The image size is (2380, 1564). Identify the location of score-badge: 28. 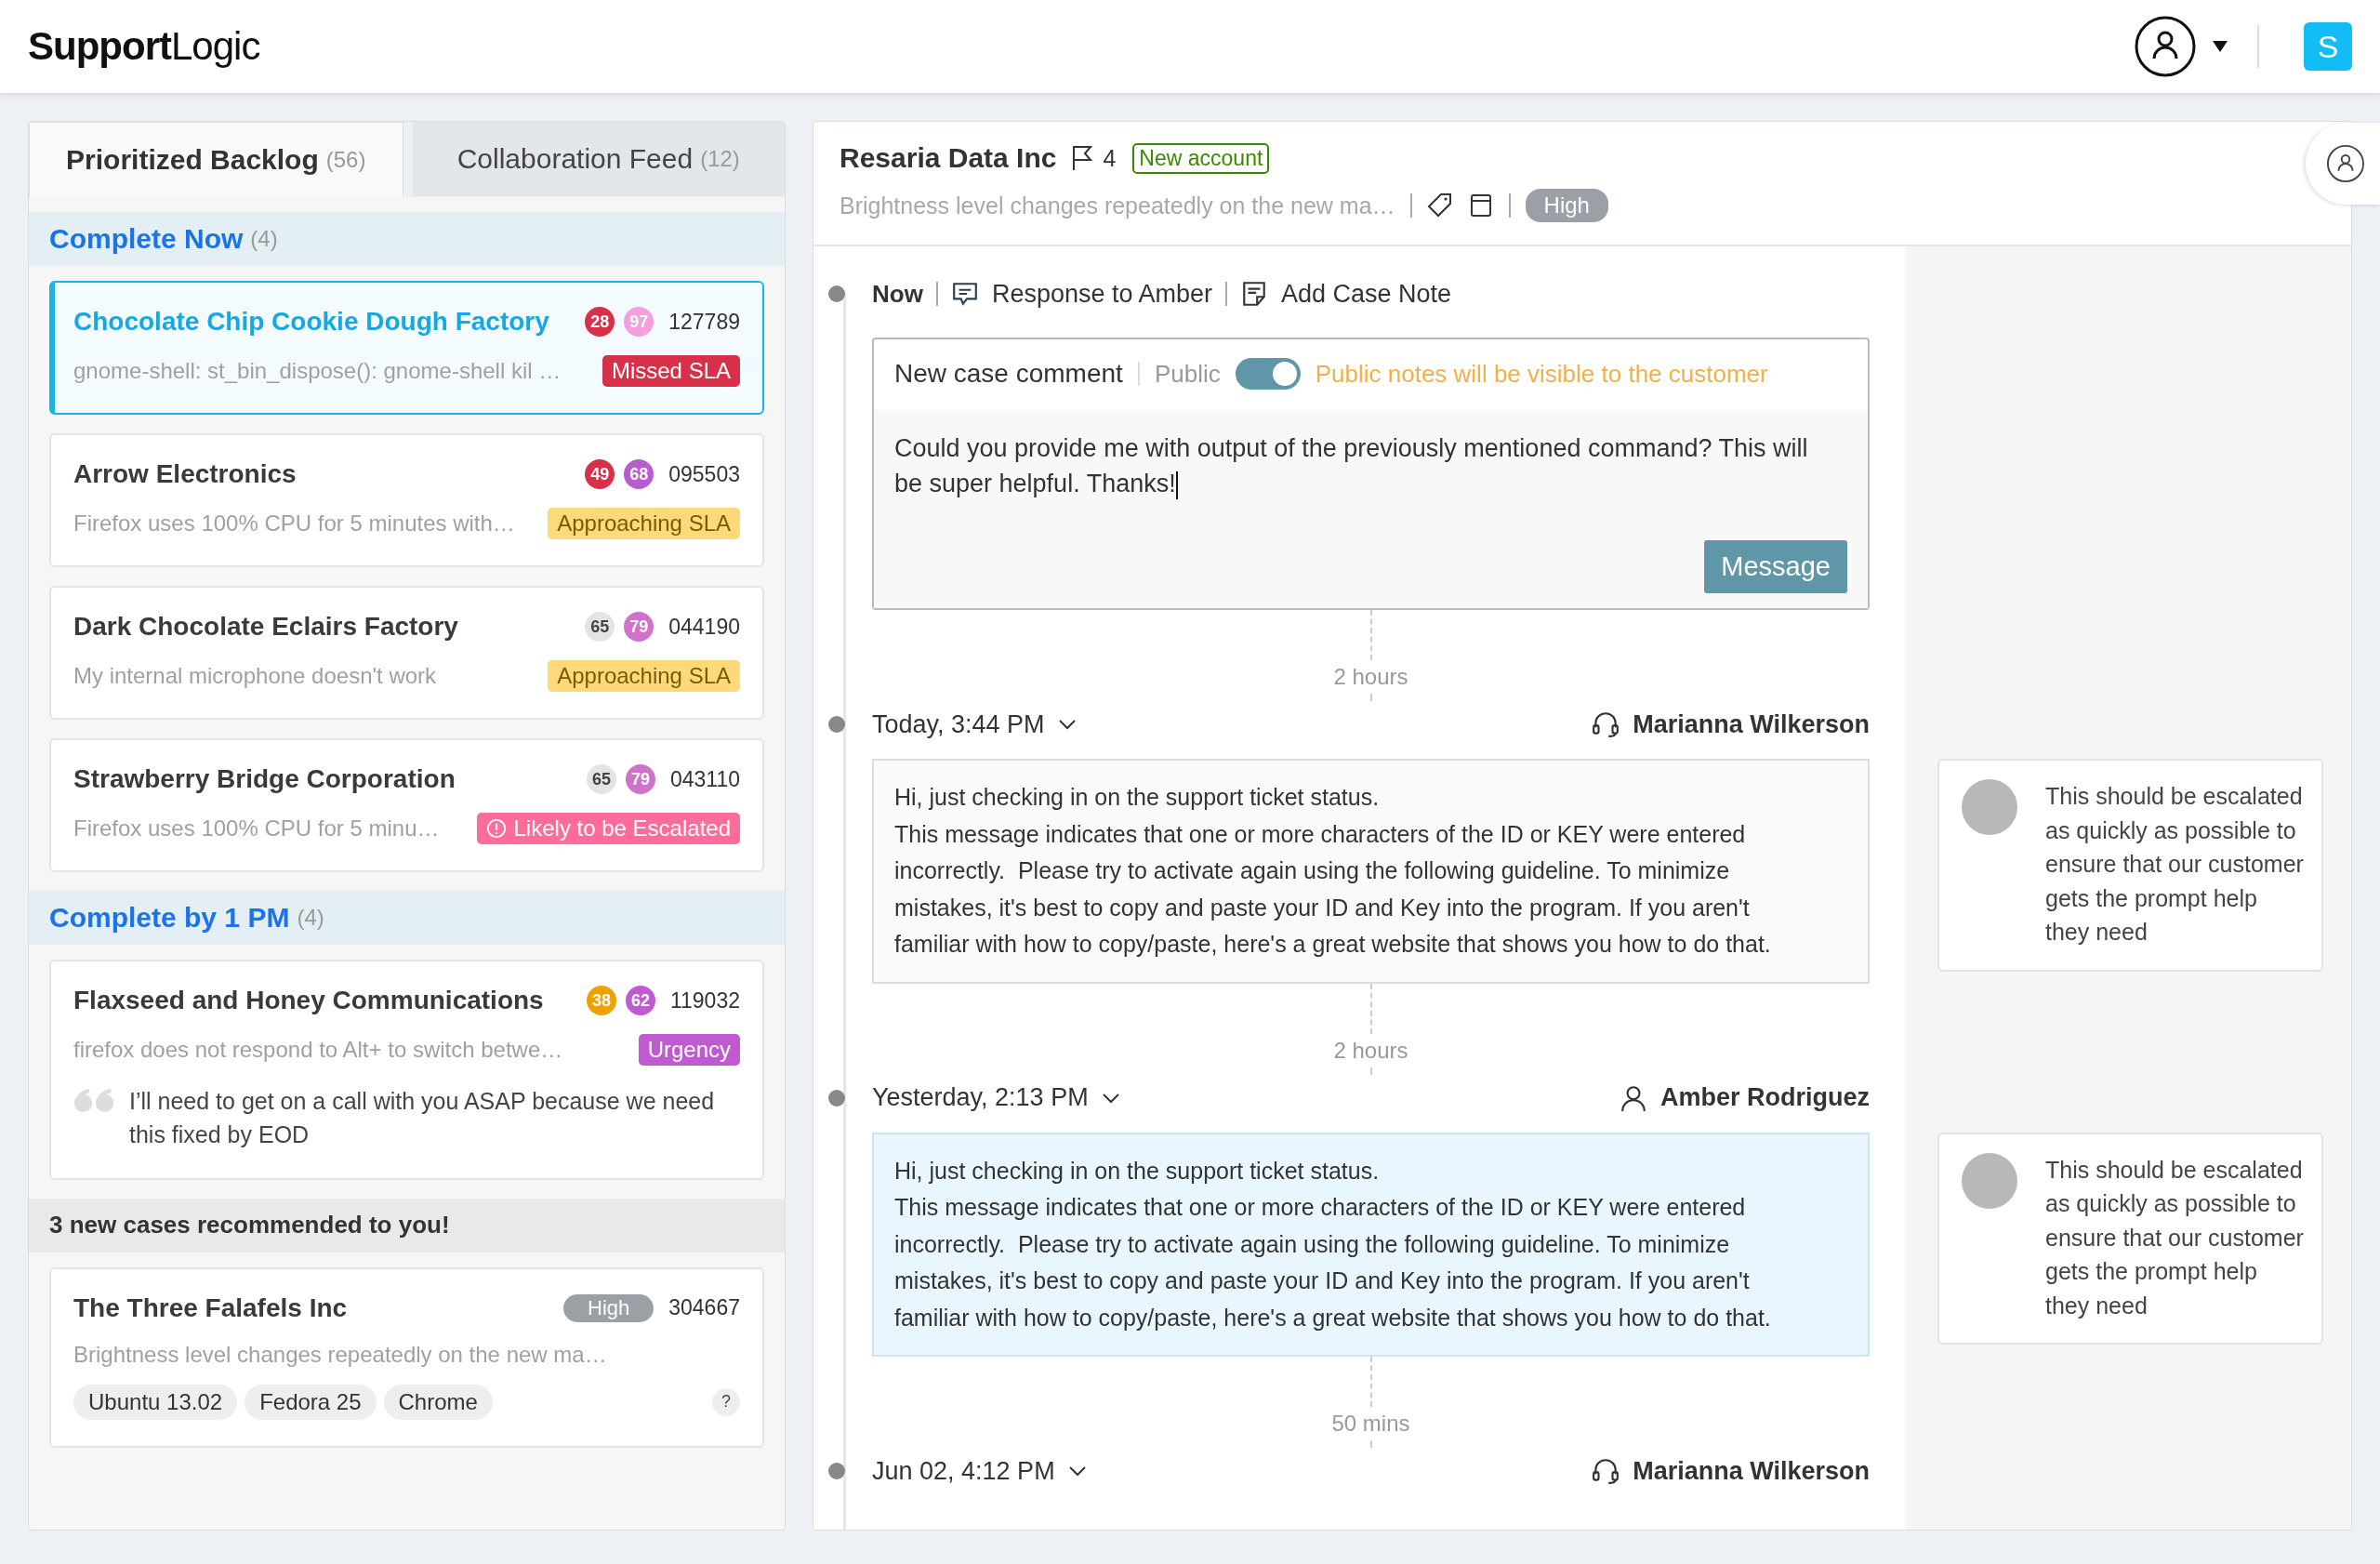
(600, 322).